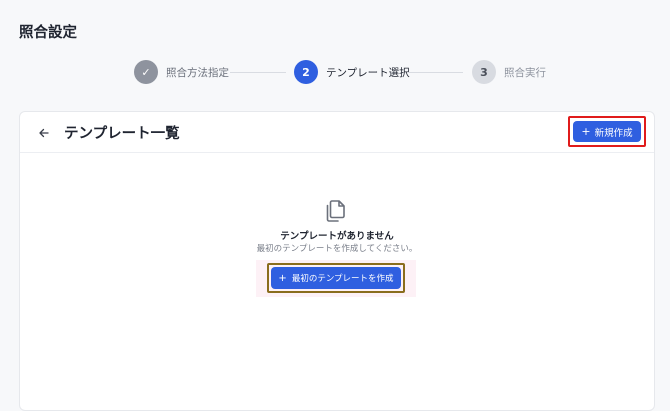 The image size is (670, 411). I want to click on step-check-icon: ✓, so click(146, 72).